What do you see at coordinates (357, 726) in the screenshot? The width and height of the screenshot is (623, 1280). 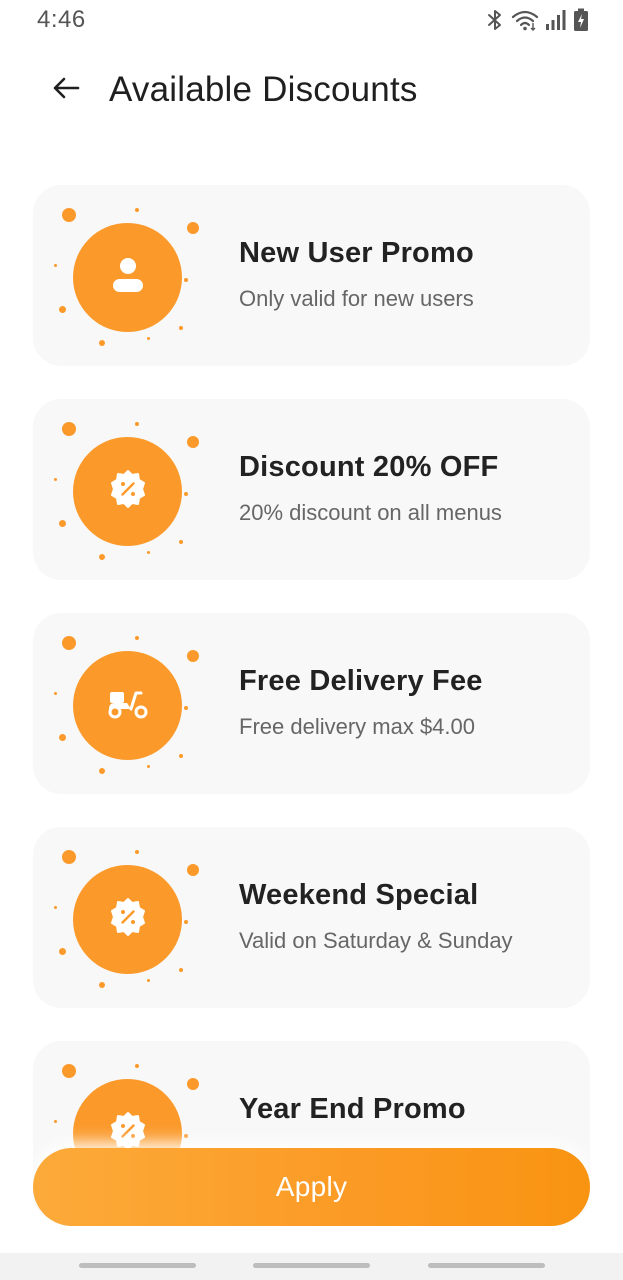 I see `card-subtitle: Free delivery max $4.00` at bounding box center [357, 726].